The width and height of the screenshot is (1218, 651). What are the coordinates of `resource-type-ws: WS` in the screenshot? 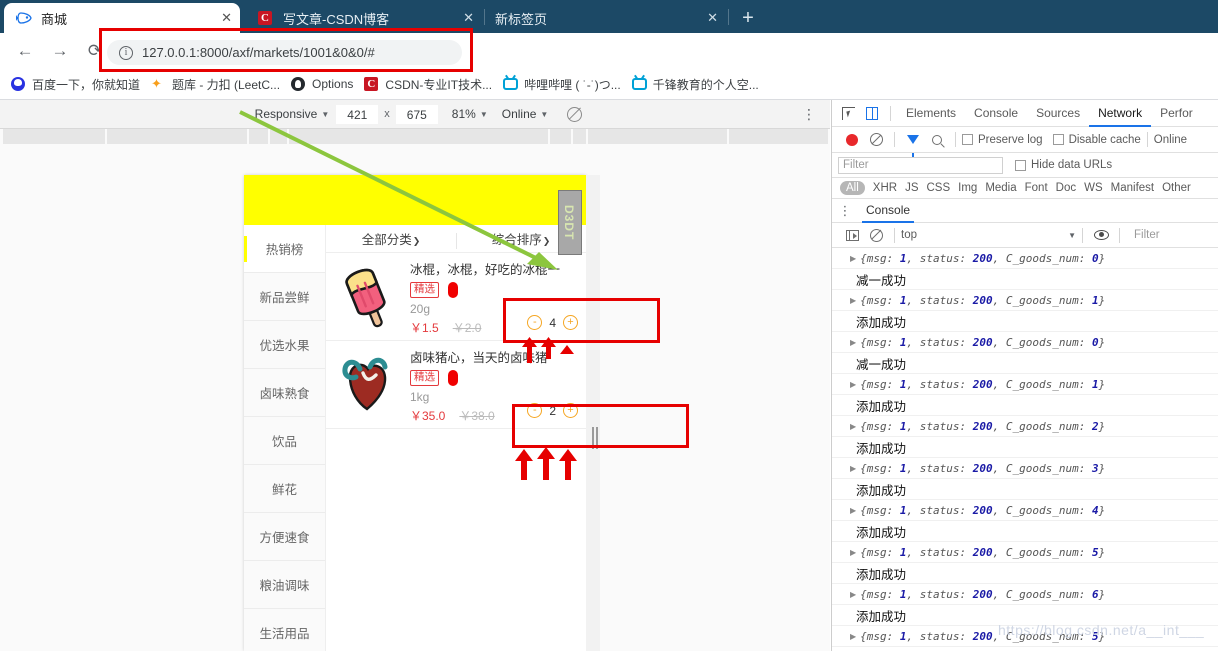 It's located at (1093, 188).